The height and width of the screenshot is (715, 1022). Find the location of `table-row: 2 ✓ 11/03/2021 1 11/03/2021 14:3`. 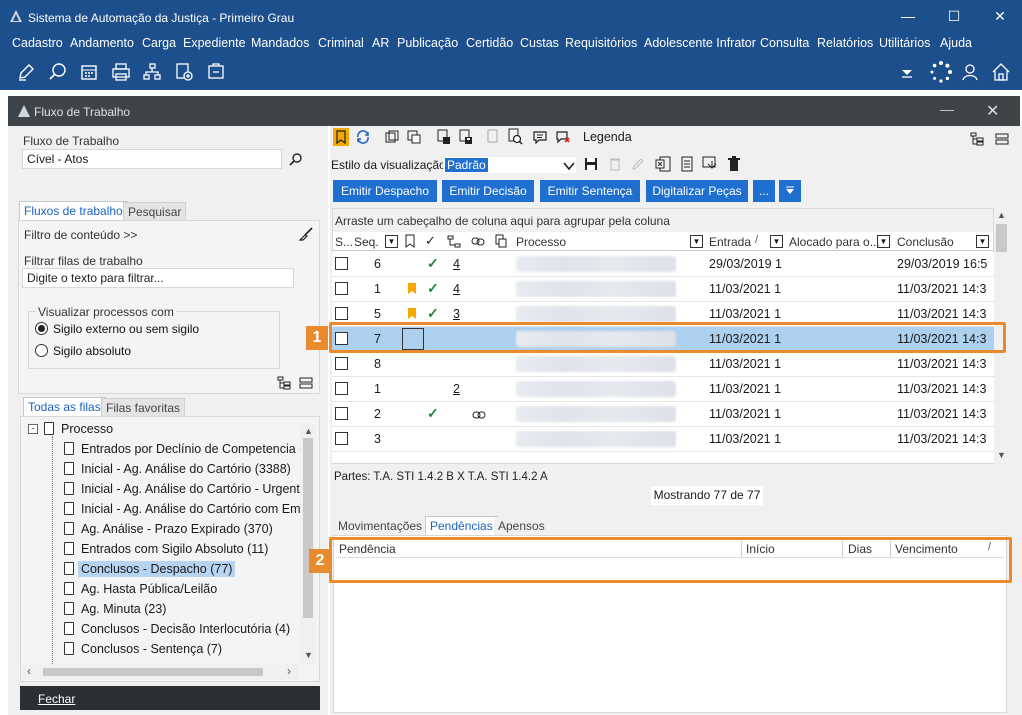

table-row: 2 ✓ 11/03/2021 1 11/03/2021 14:3 is located at coordinates (663, 414).